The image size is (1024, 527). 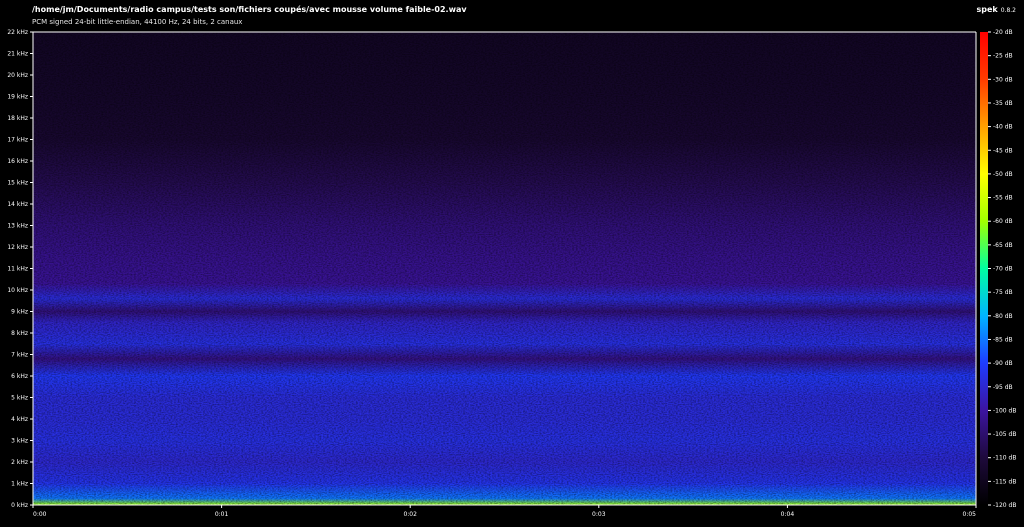 What do you see at coordinates (1003, 221) in the screenshot?
I see `colorbar-tick-label: -60 dB` at bounding box center [1003, 221].